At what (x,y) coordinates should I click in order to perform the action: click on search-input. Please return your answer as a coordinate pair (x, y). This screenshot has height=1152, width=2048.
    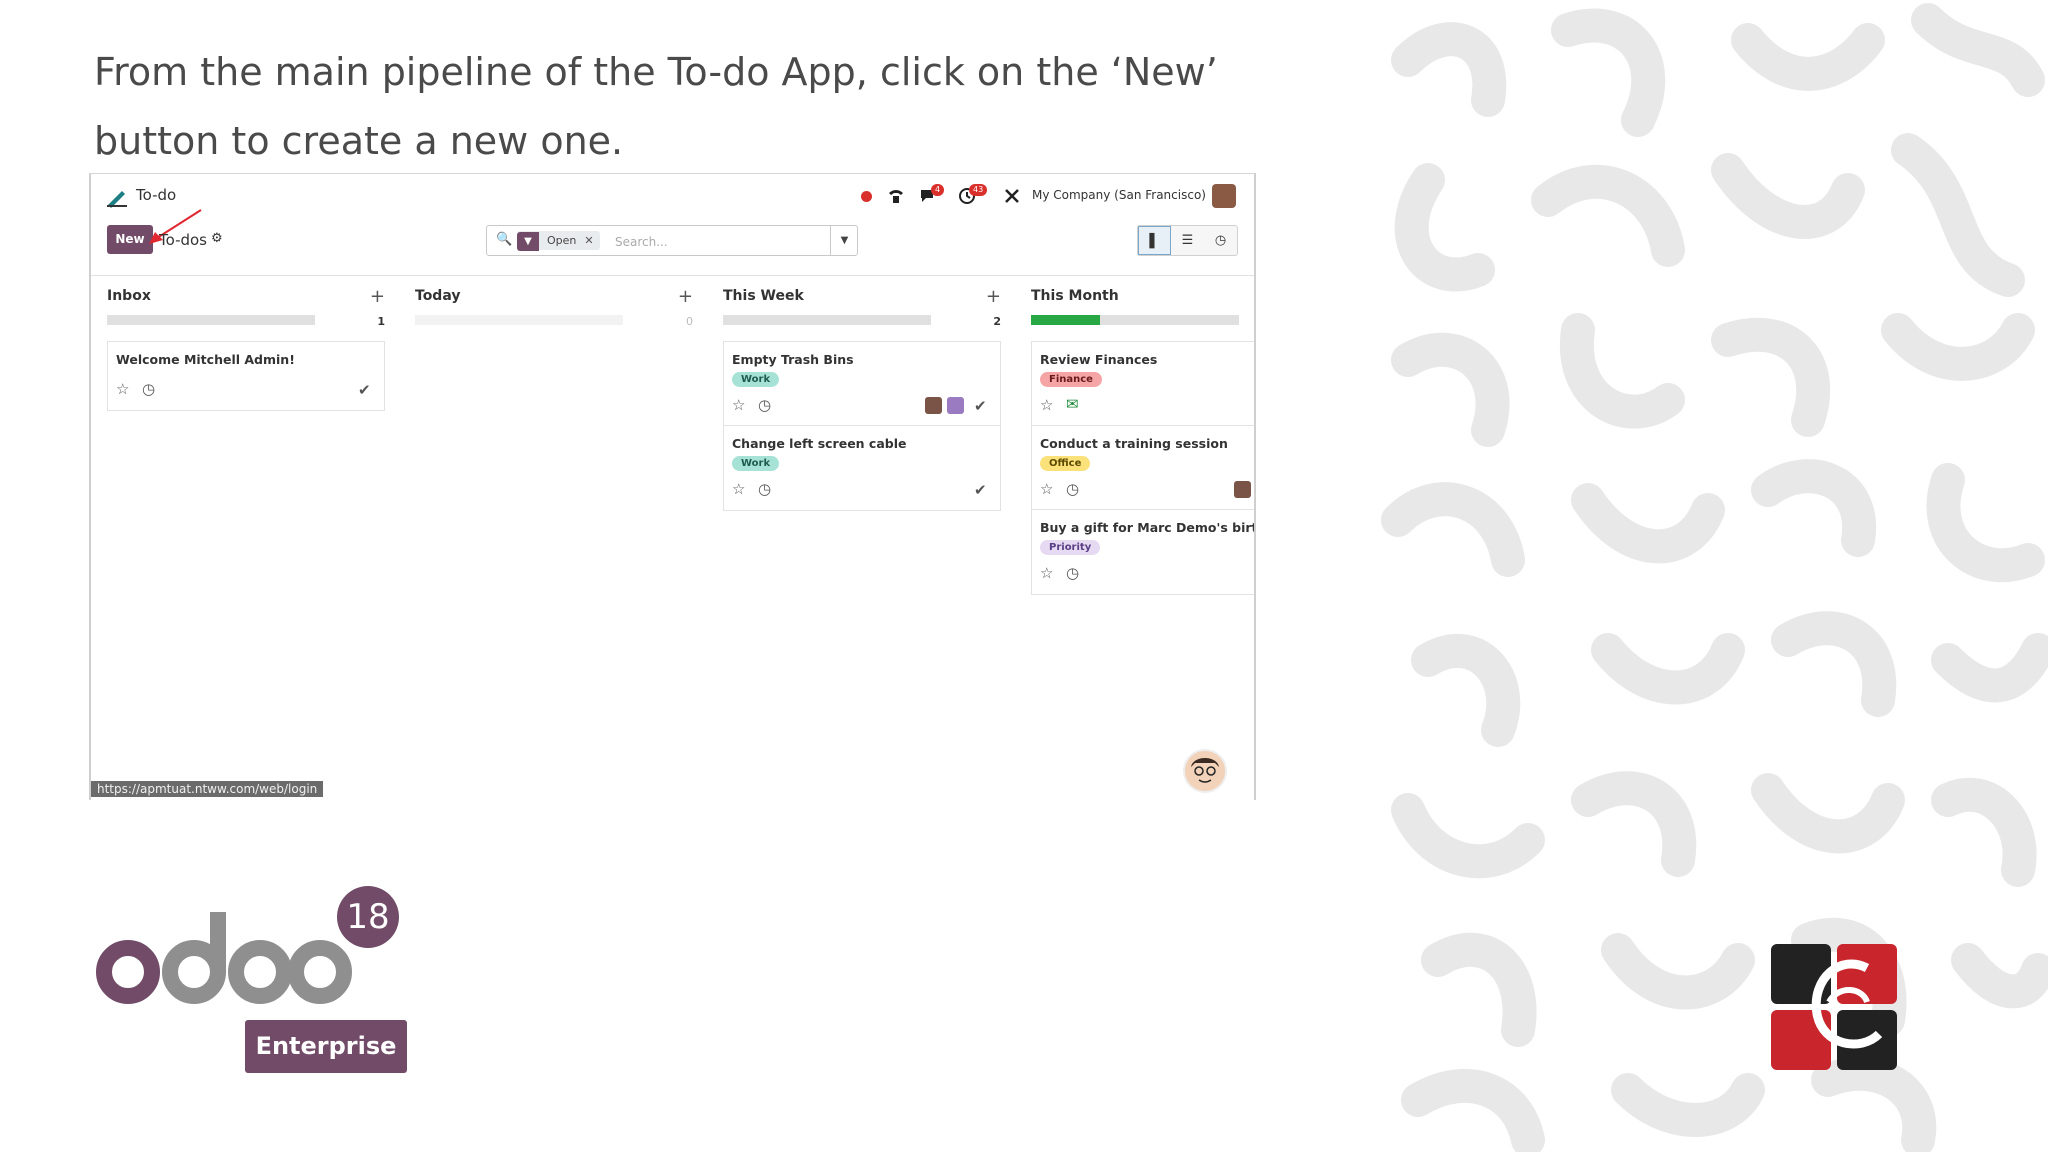
    Looking at the image, I should click on (720, 241).